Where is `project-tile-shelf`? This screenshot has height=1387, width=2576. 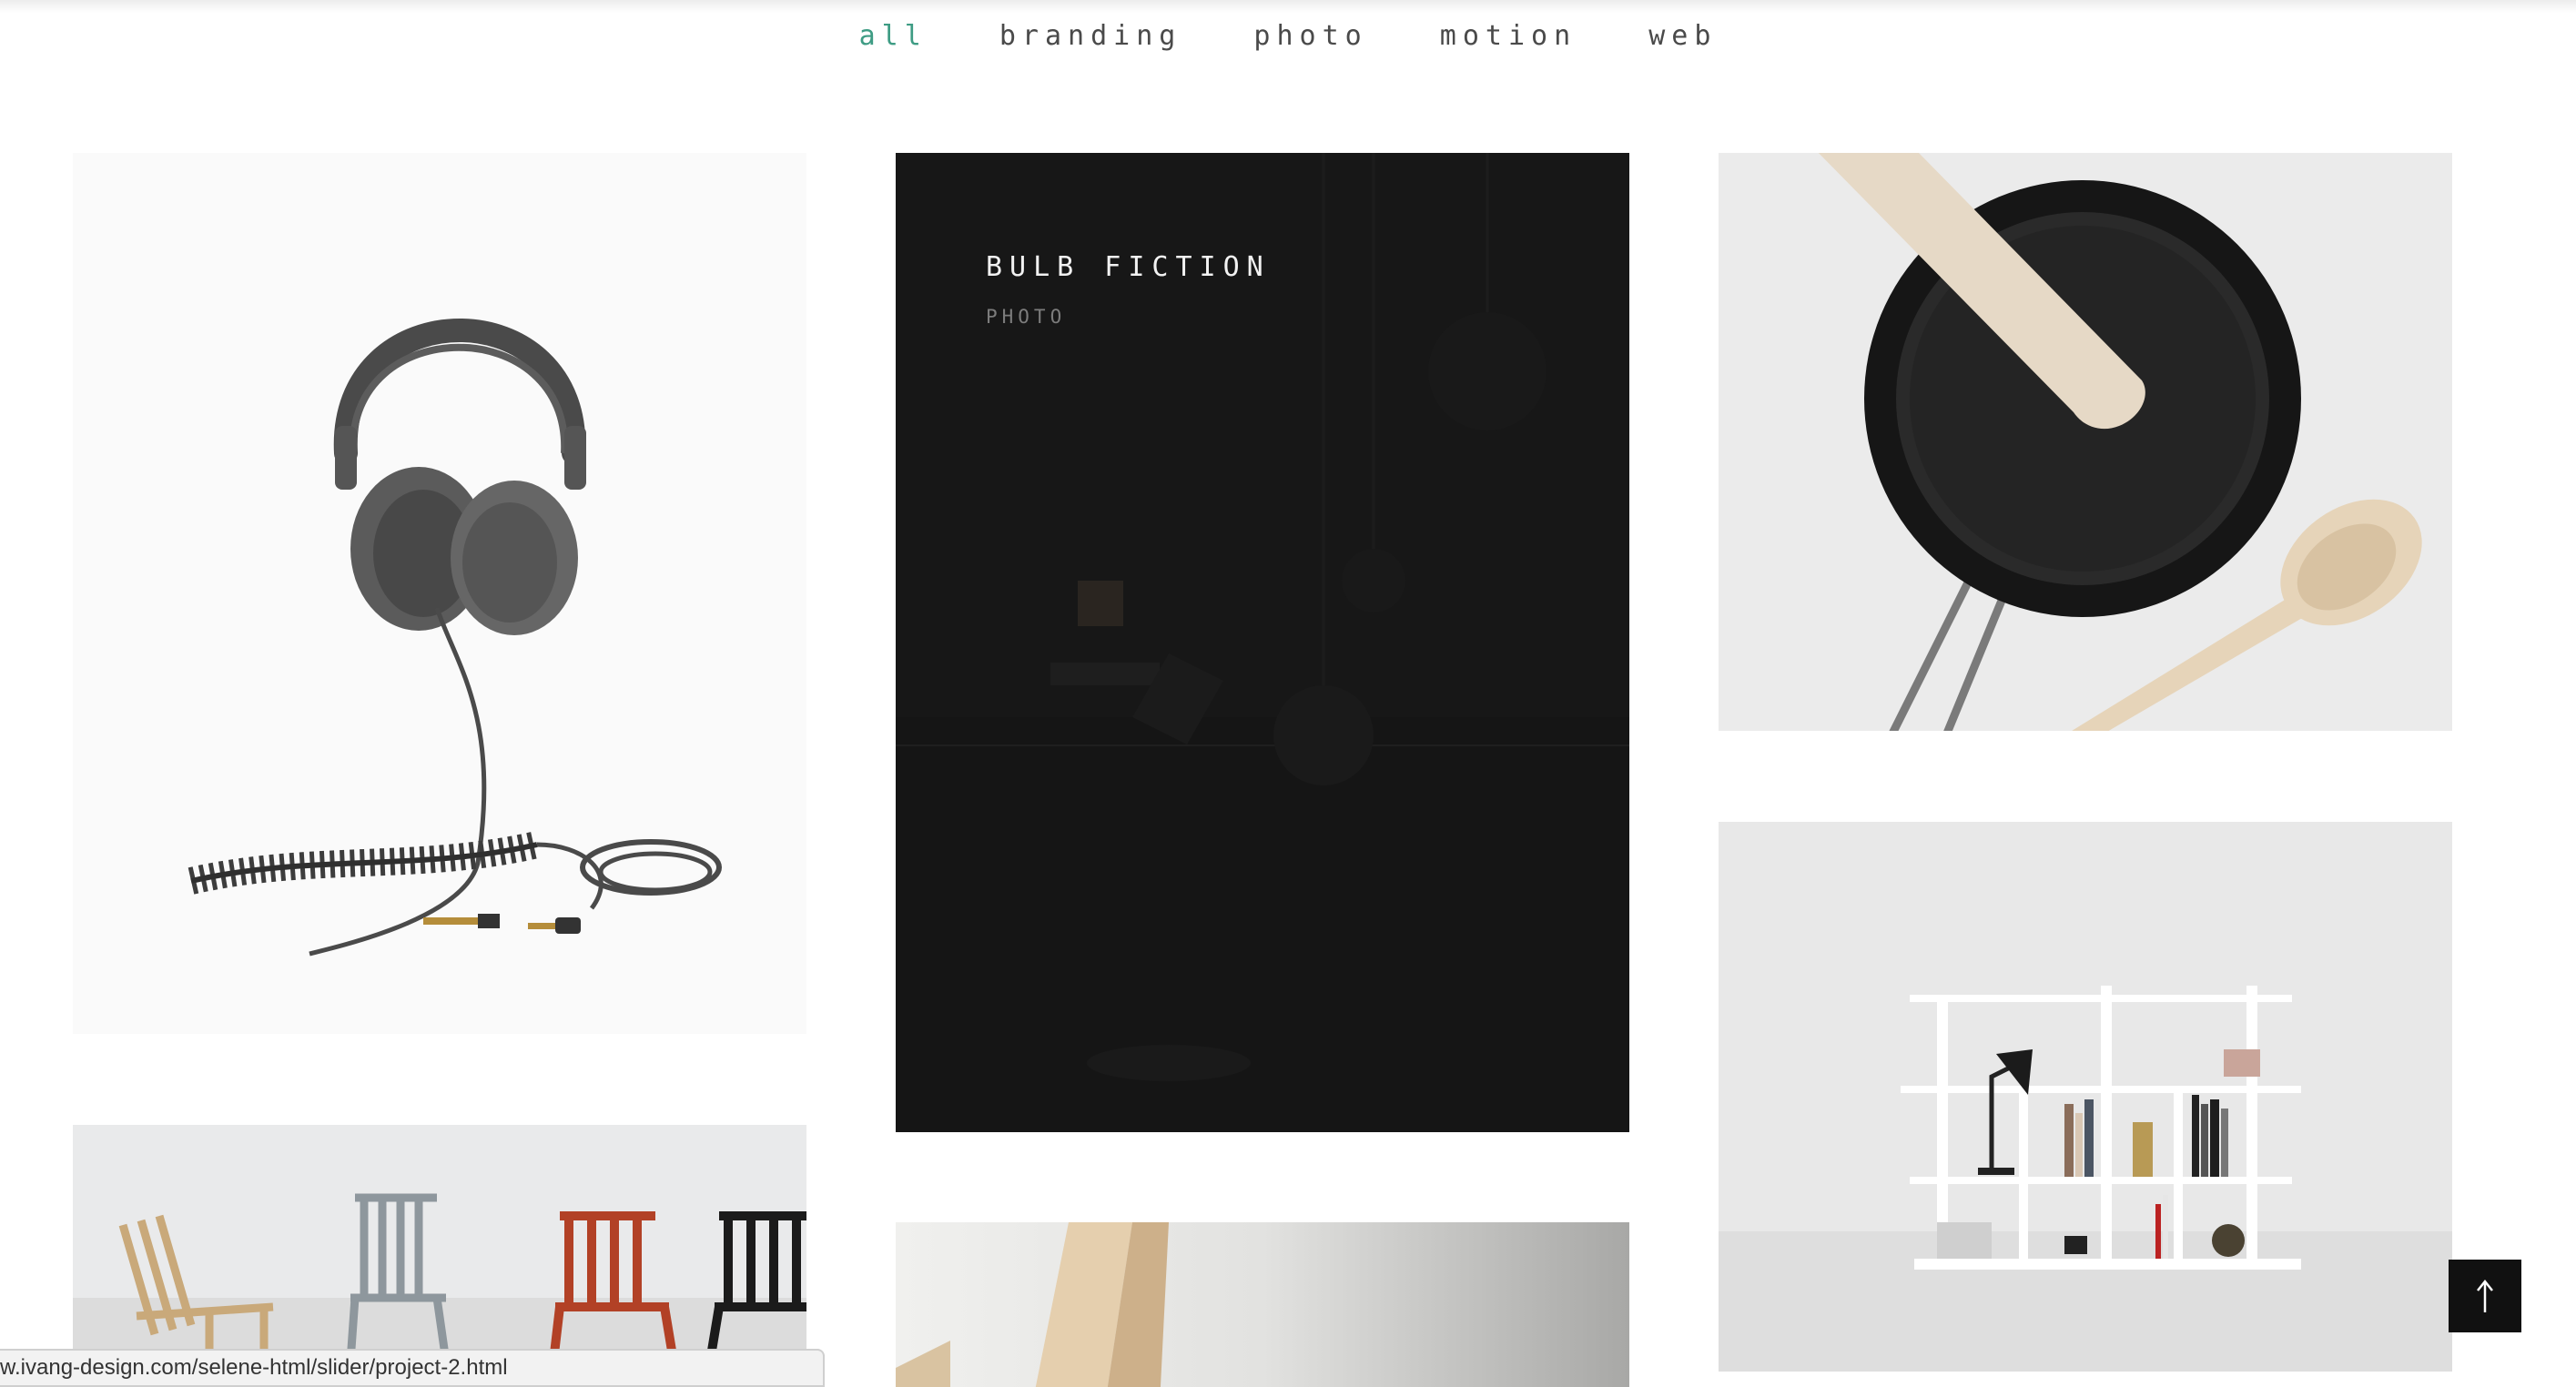
project-tile-shelf is located at coordinates (2085, 1097).